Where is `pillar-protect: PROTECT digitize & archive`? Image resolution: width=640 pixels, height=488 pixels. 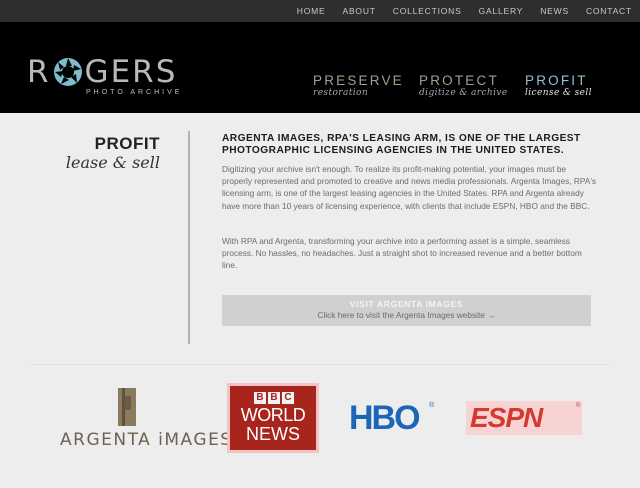 pillar-protect: PROTECT digitize & archive is located at coordinates (463, 86).